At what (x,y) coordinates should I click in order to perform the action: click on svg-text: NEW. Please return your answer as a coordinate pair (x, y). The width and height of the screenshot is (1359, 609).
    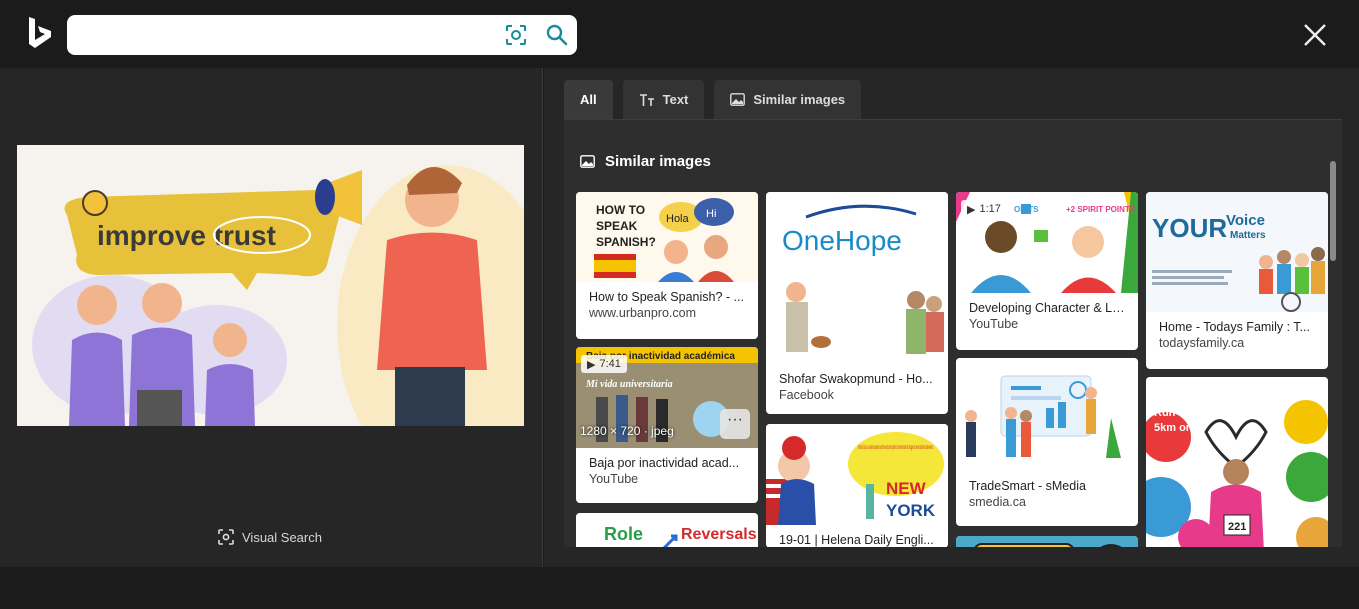
    Looking at the image, I should click on (906, 488).